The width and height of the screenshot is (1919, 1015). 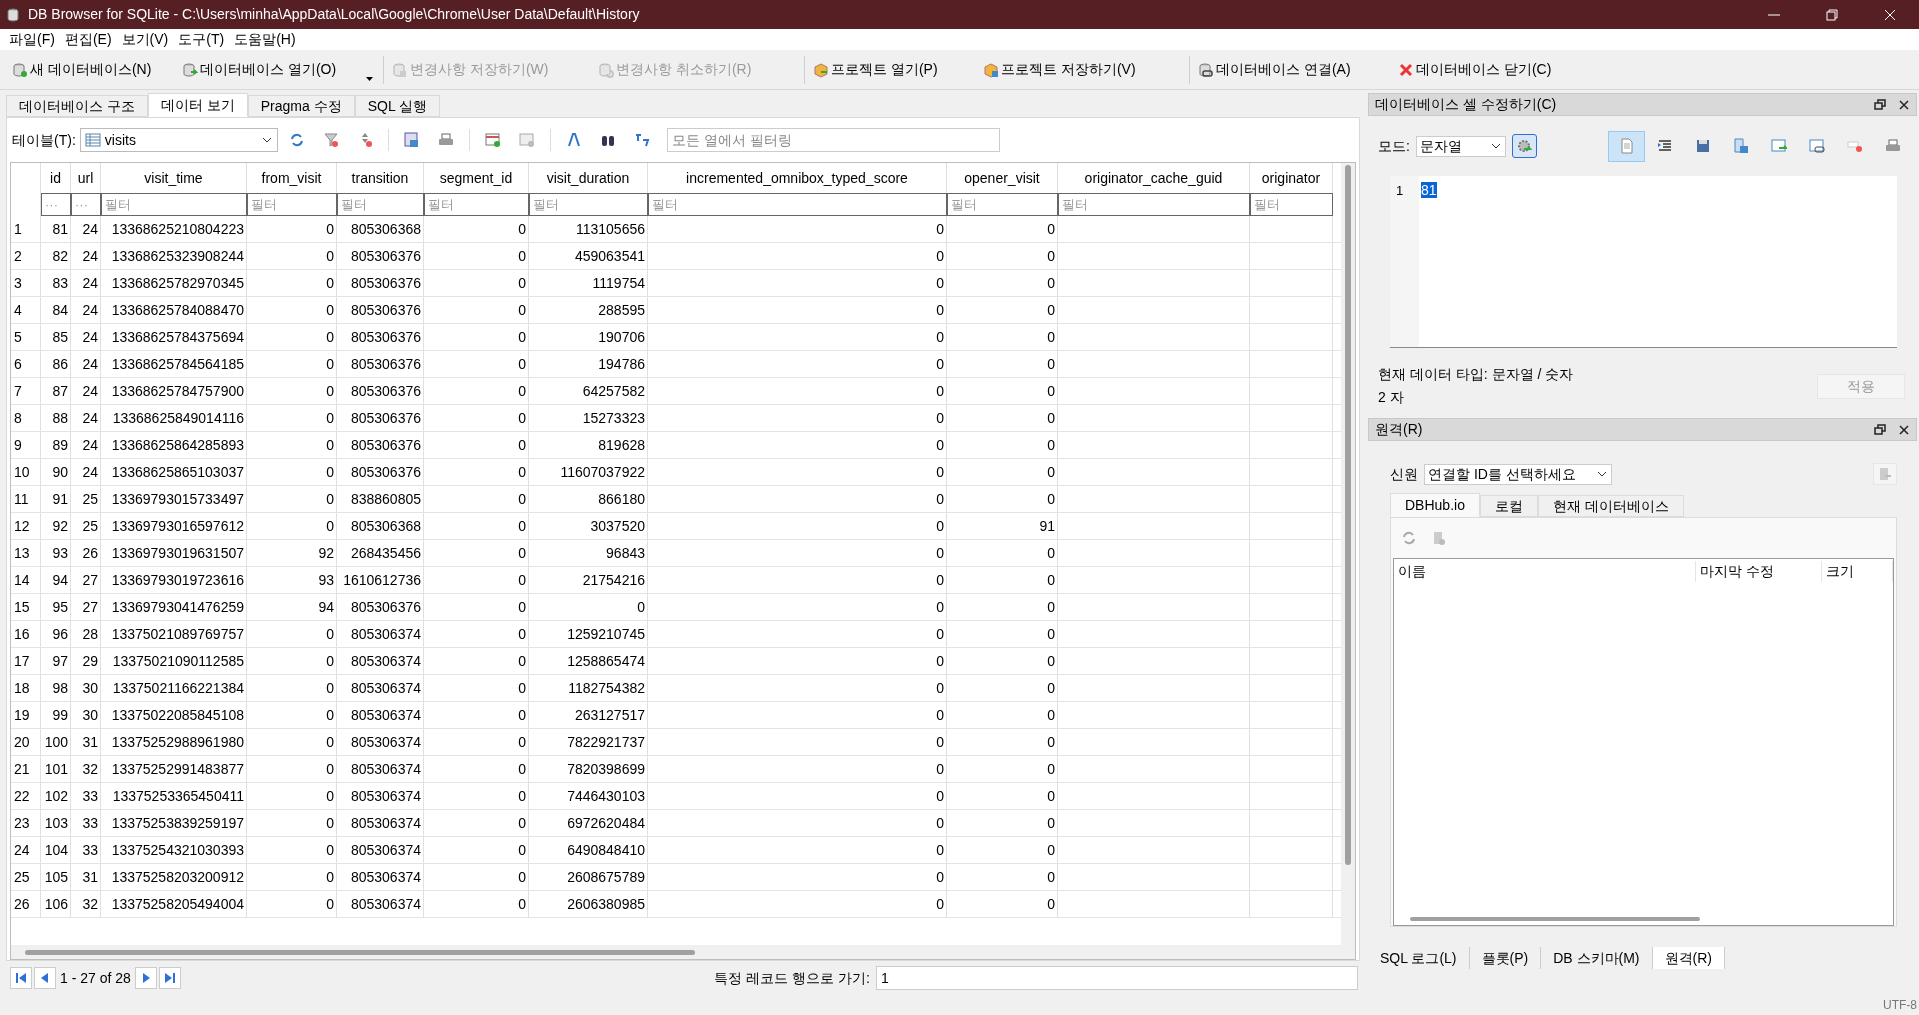 I want to click on row-number: 15, so click(x=26, y=607).